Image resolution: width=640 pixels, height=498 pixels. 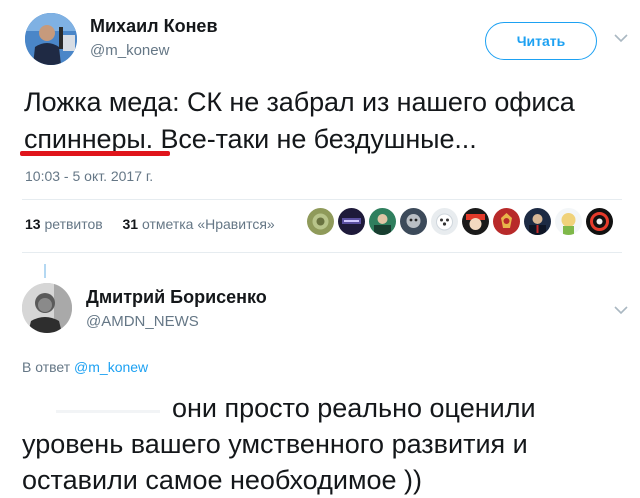 I want to click on retweets-count: 13, so click(x=33, y=224).